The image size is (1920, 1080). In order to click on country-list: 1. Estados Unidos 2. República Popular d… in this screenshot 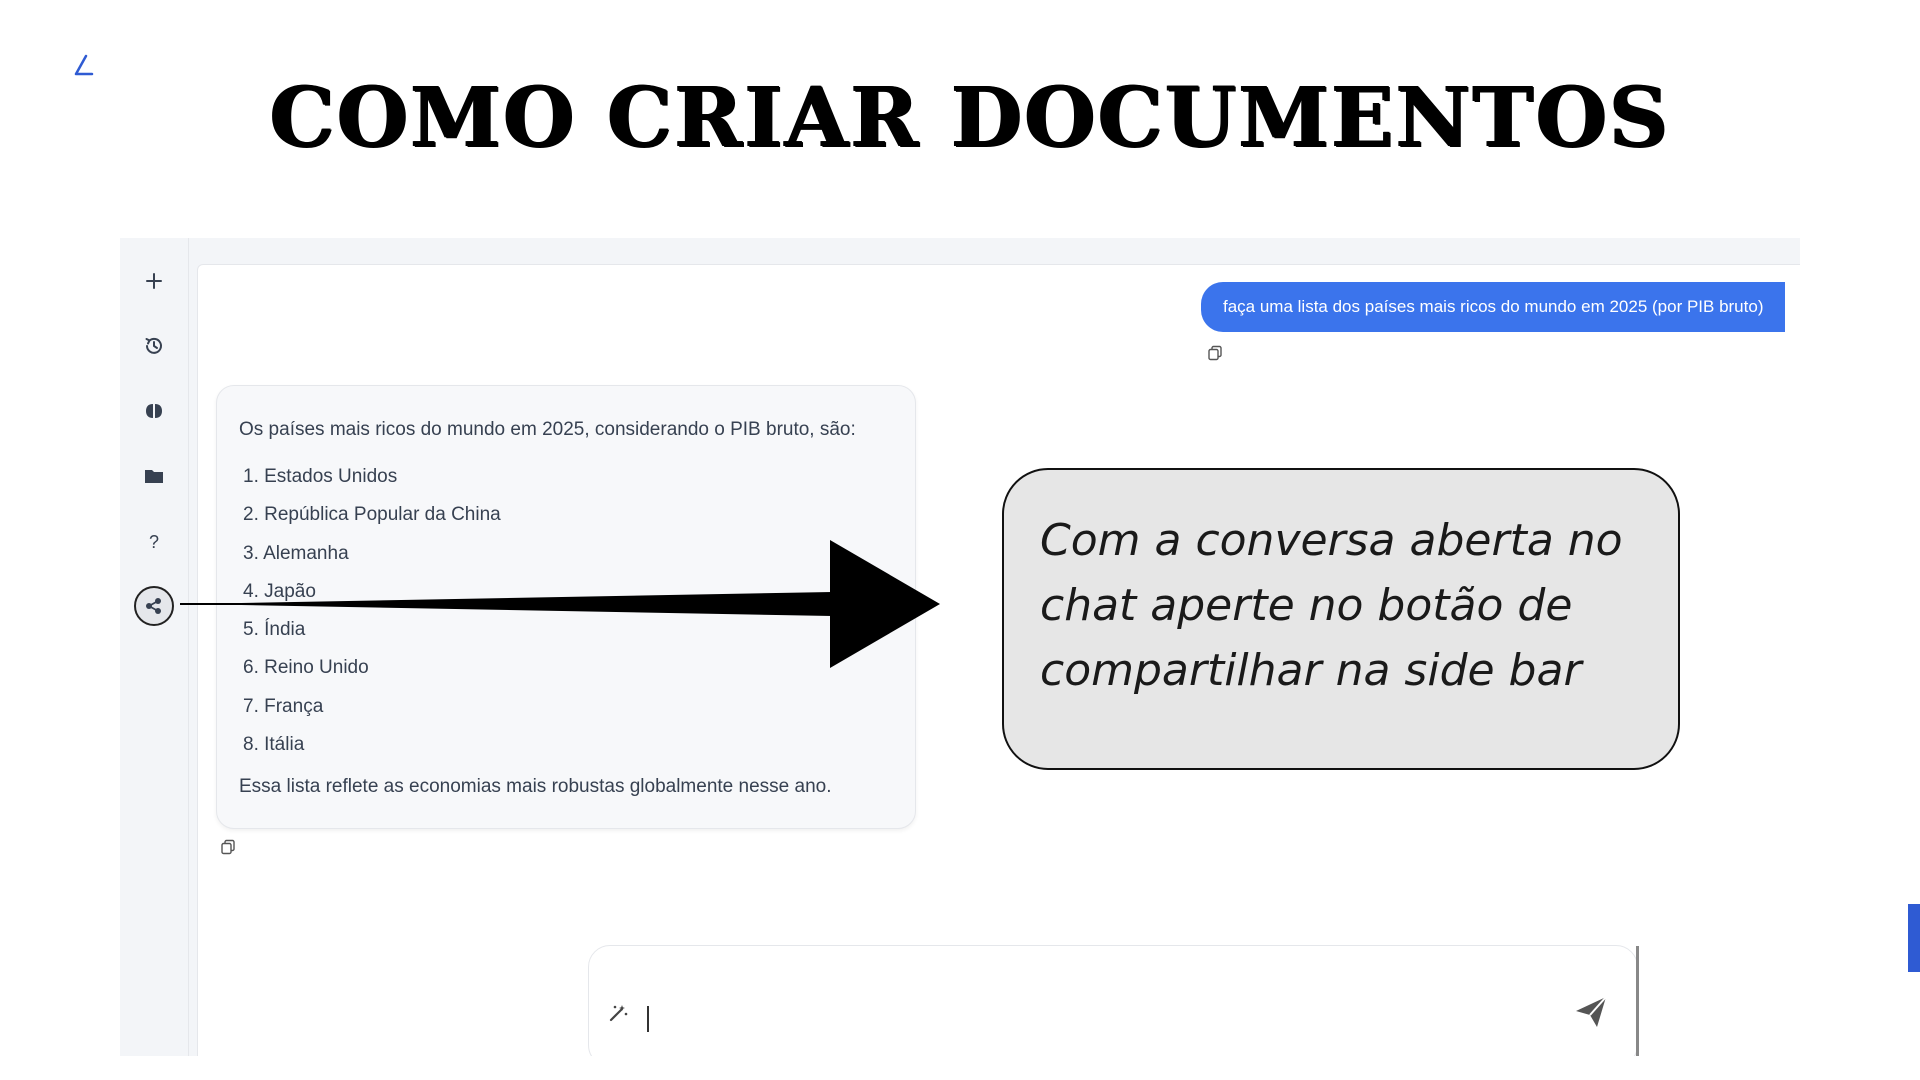, I will do `click(372, 615)`.